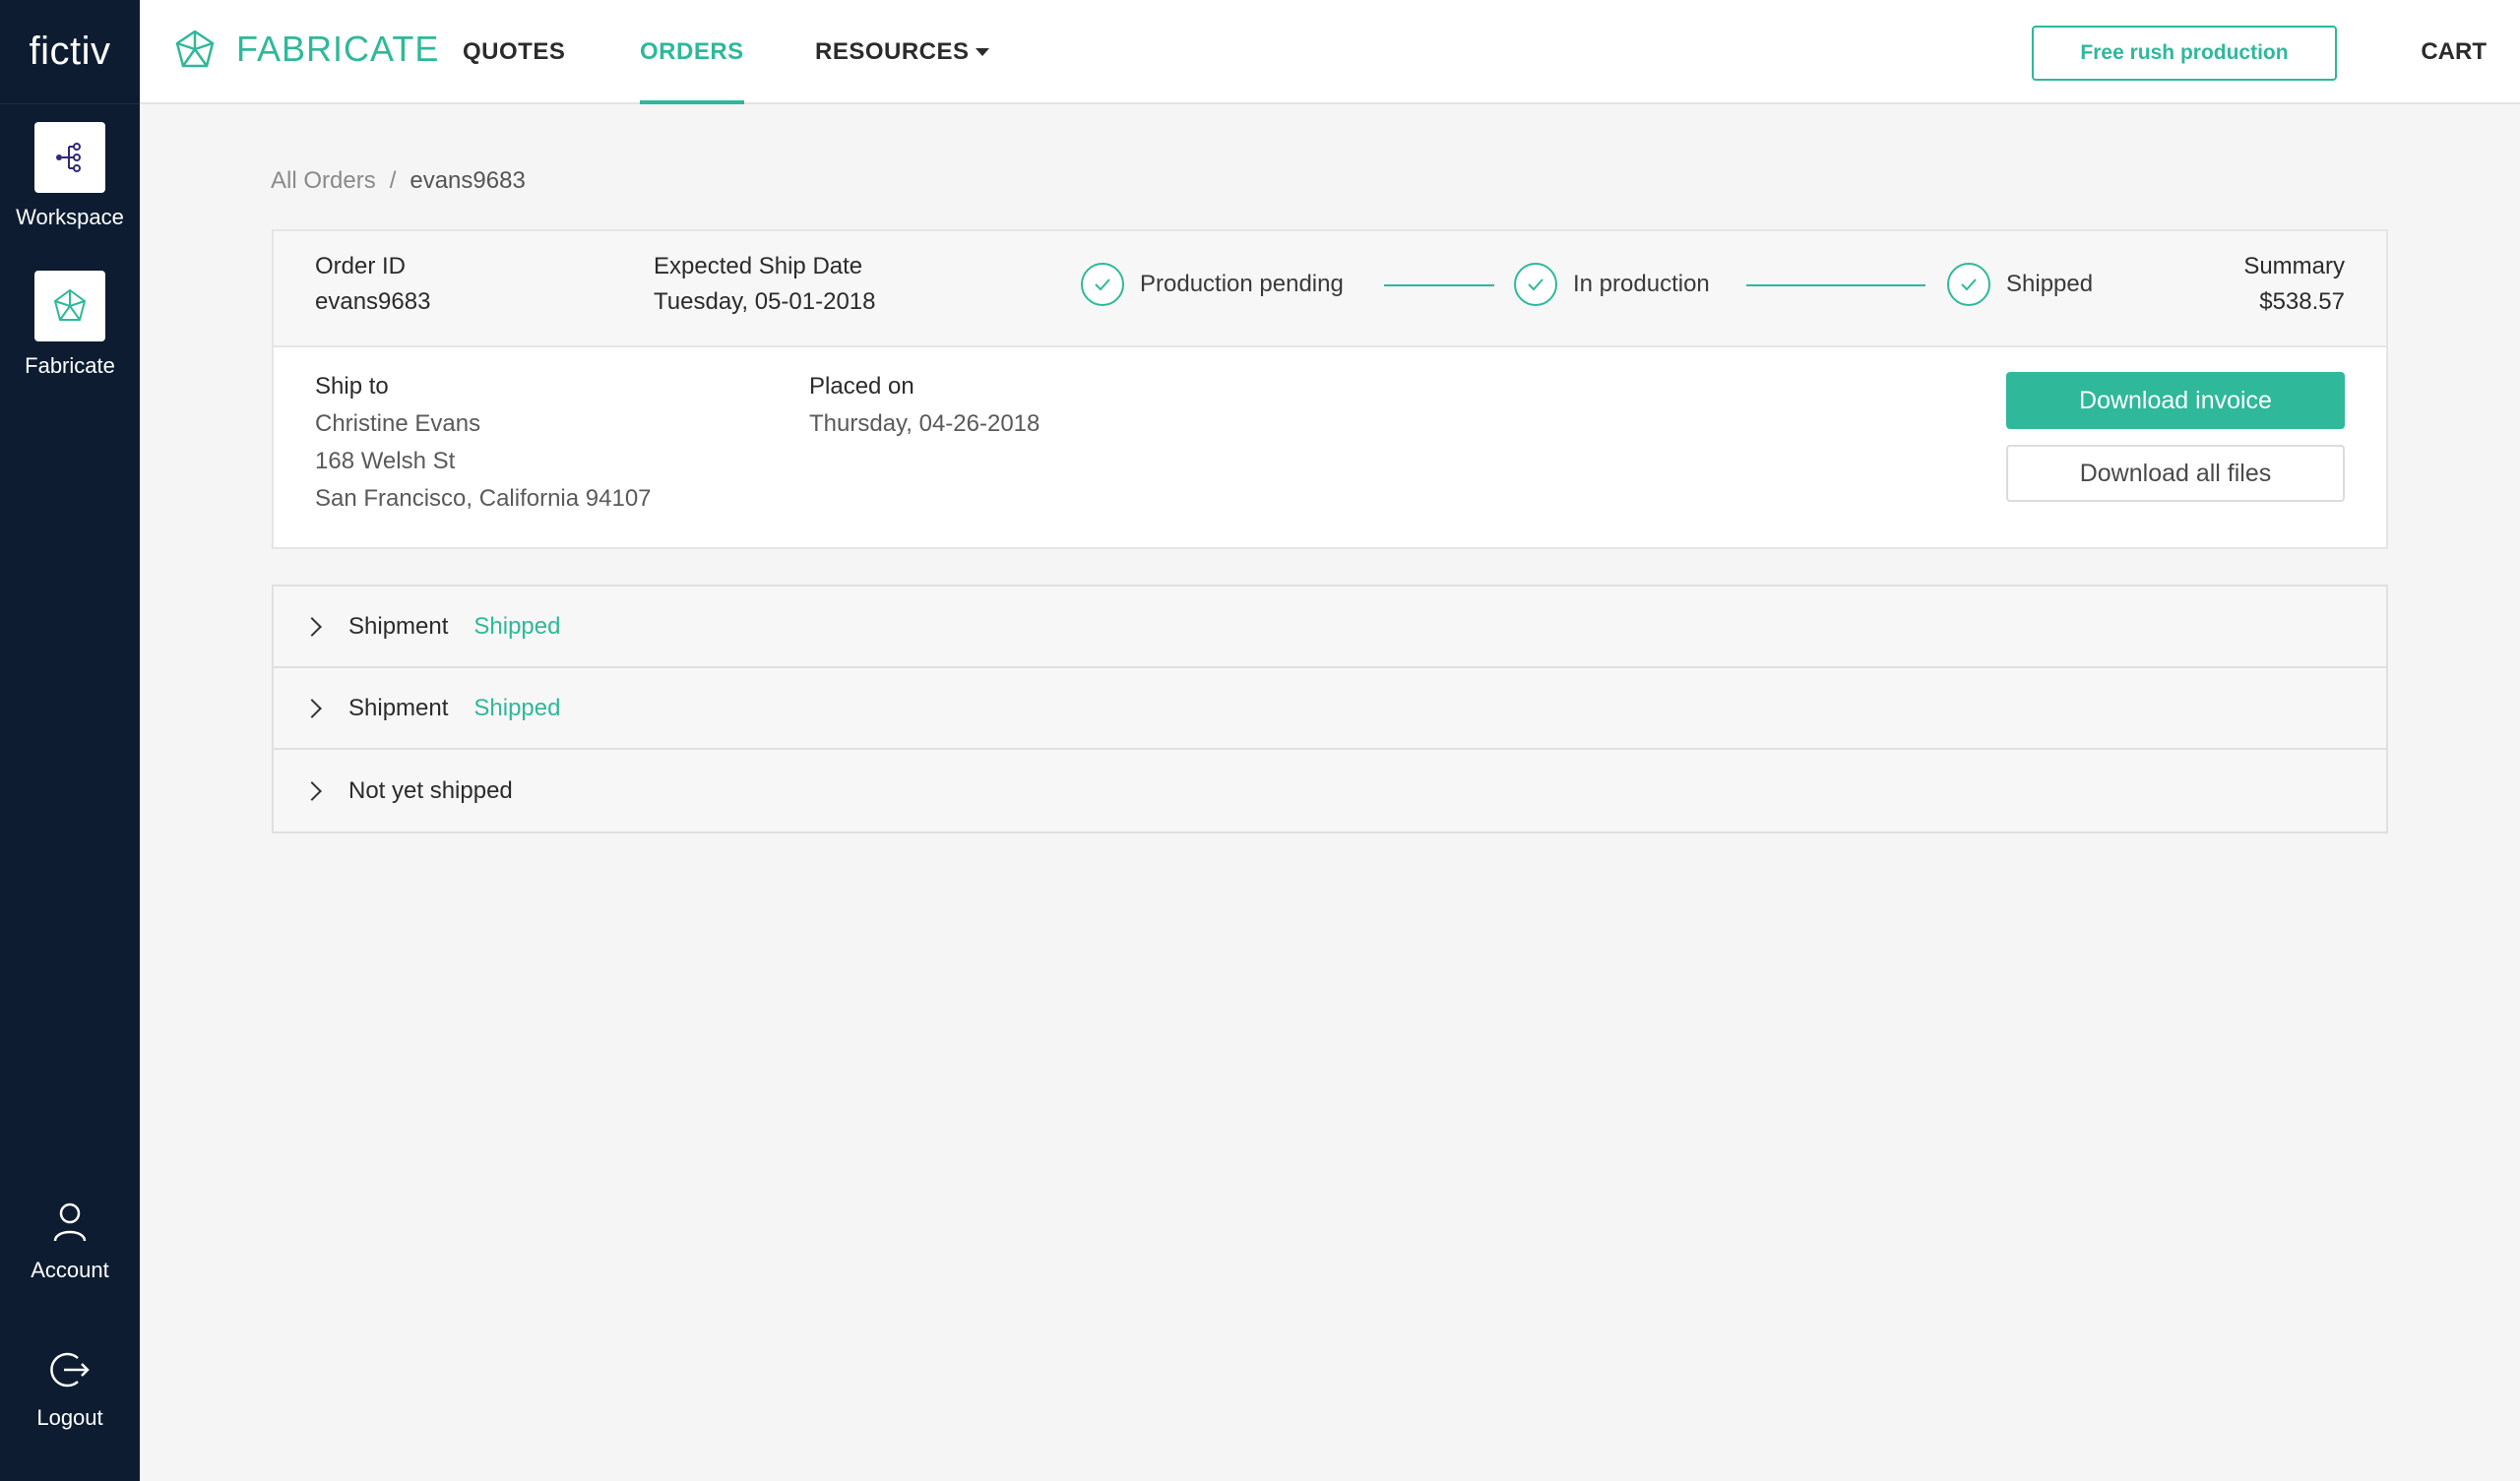 The height and width of the screenshot is (1481, 2520). What do you see at coordinates (69, 157) in the screenshot?
I see `workspace-tree-icon` at bounding box center [69, 157].